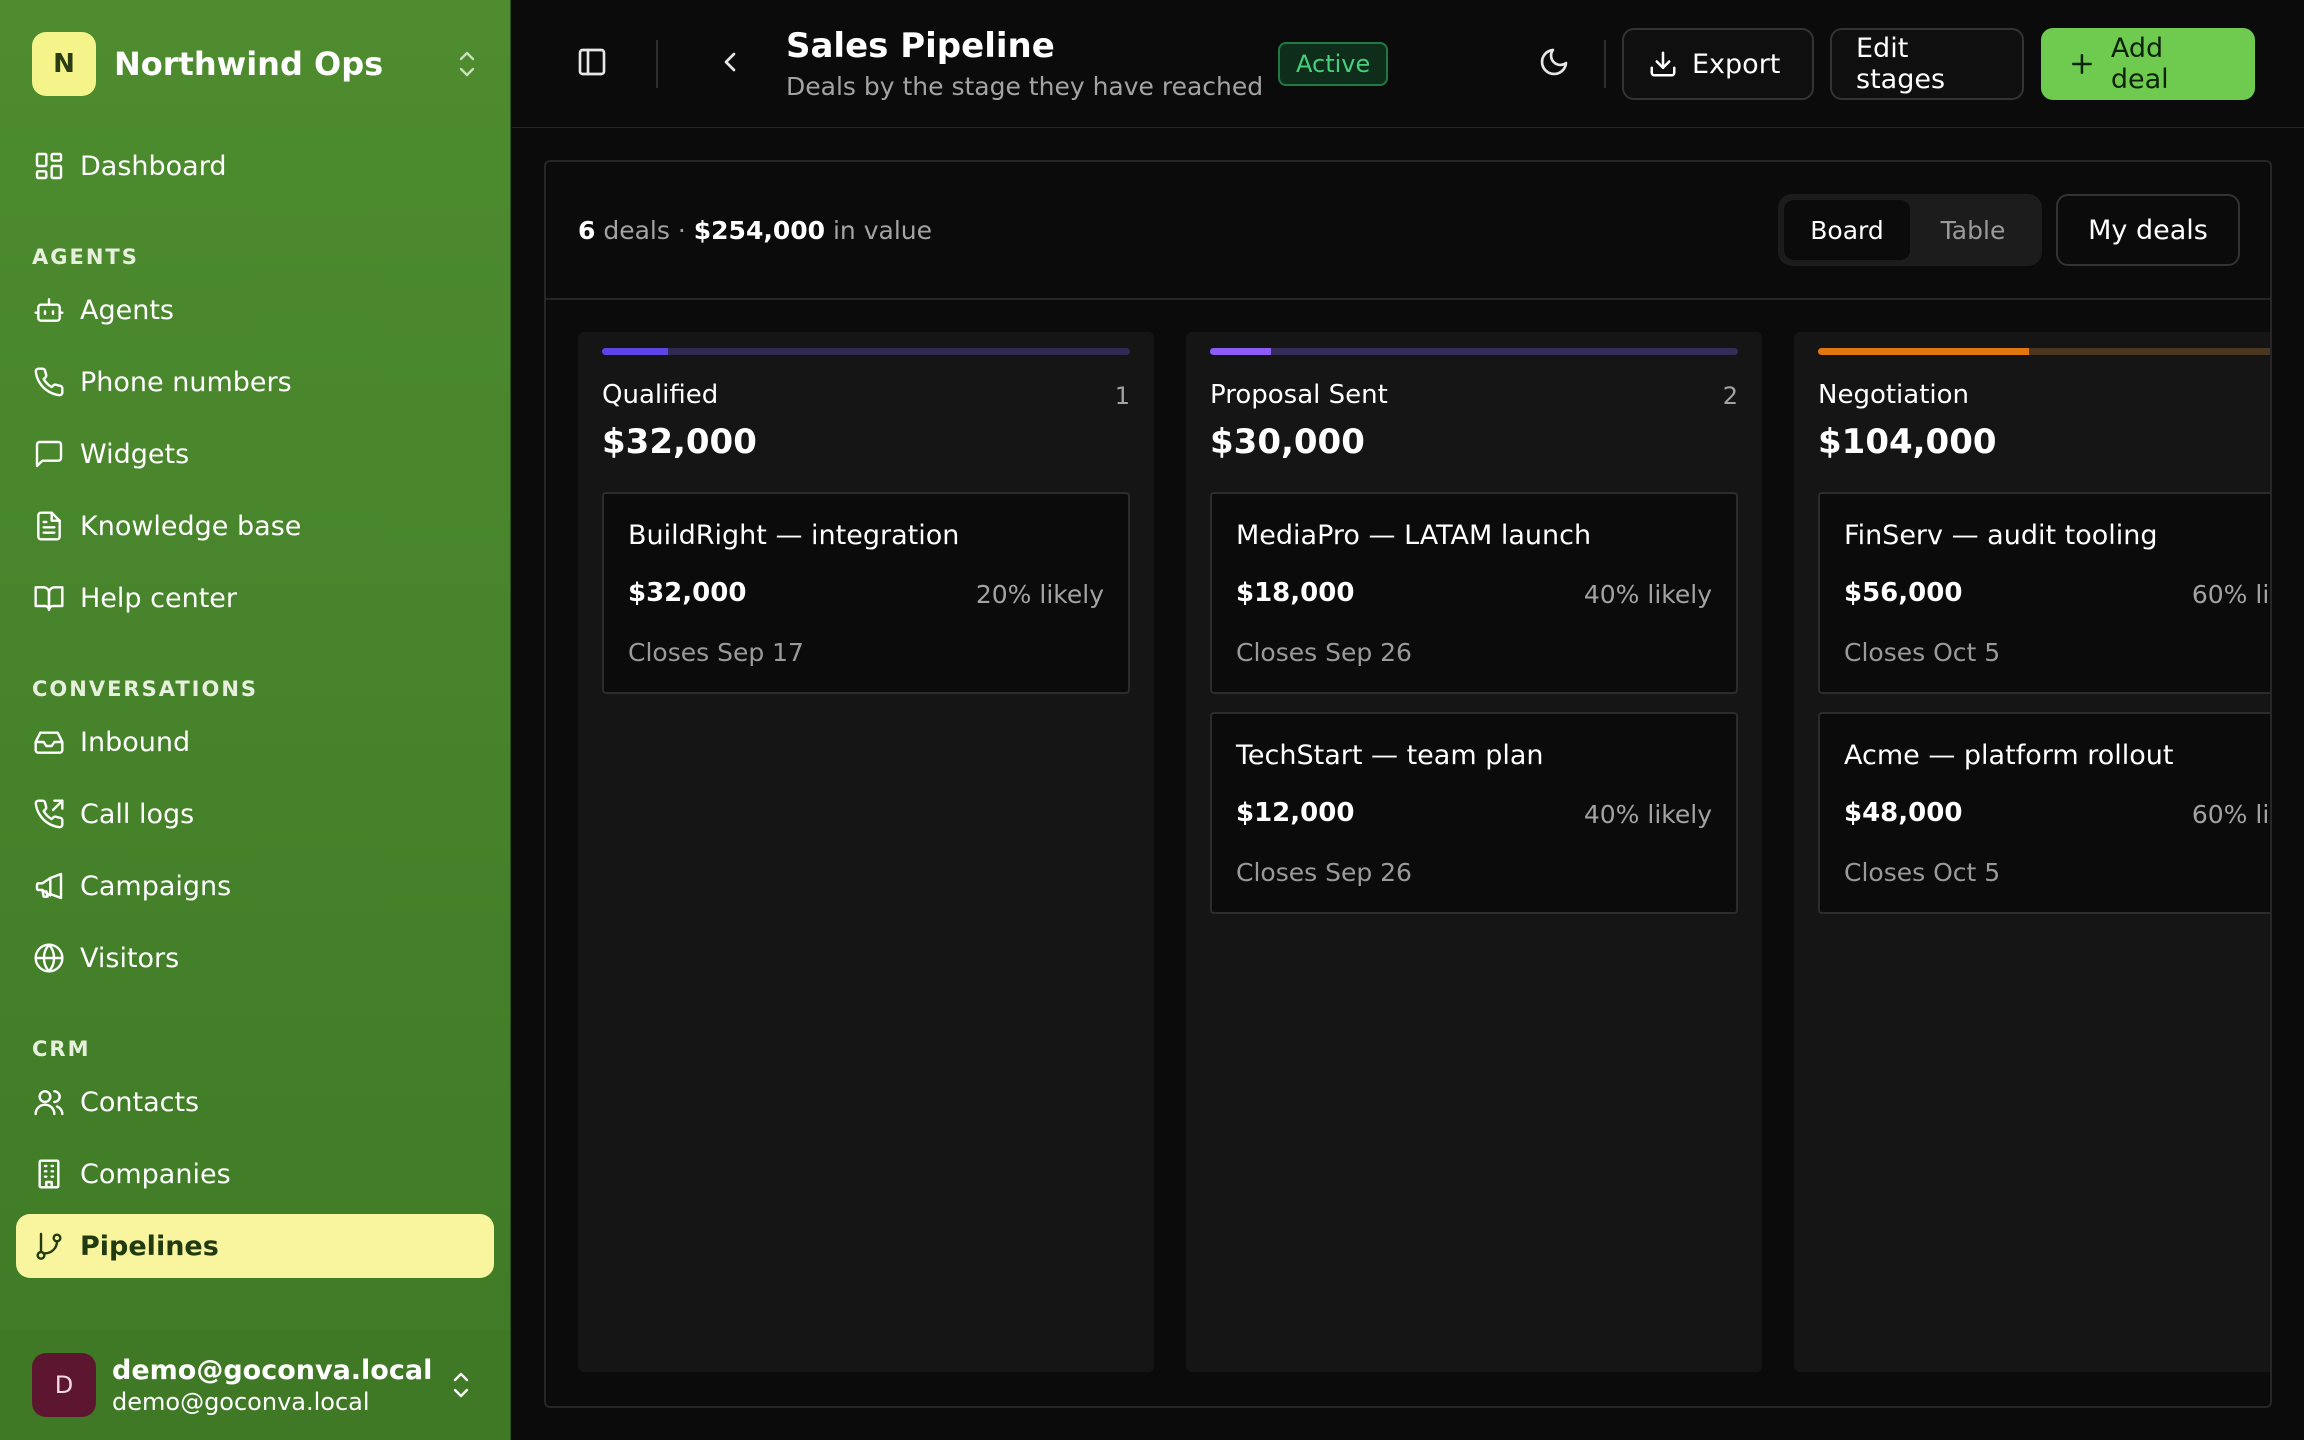 The image size is (2304, 1440). What do you see at coordinates (255, 742) in the screenshot?
I see `sidebar-item-inbound: Inbound` at bounding box center [255, 742].